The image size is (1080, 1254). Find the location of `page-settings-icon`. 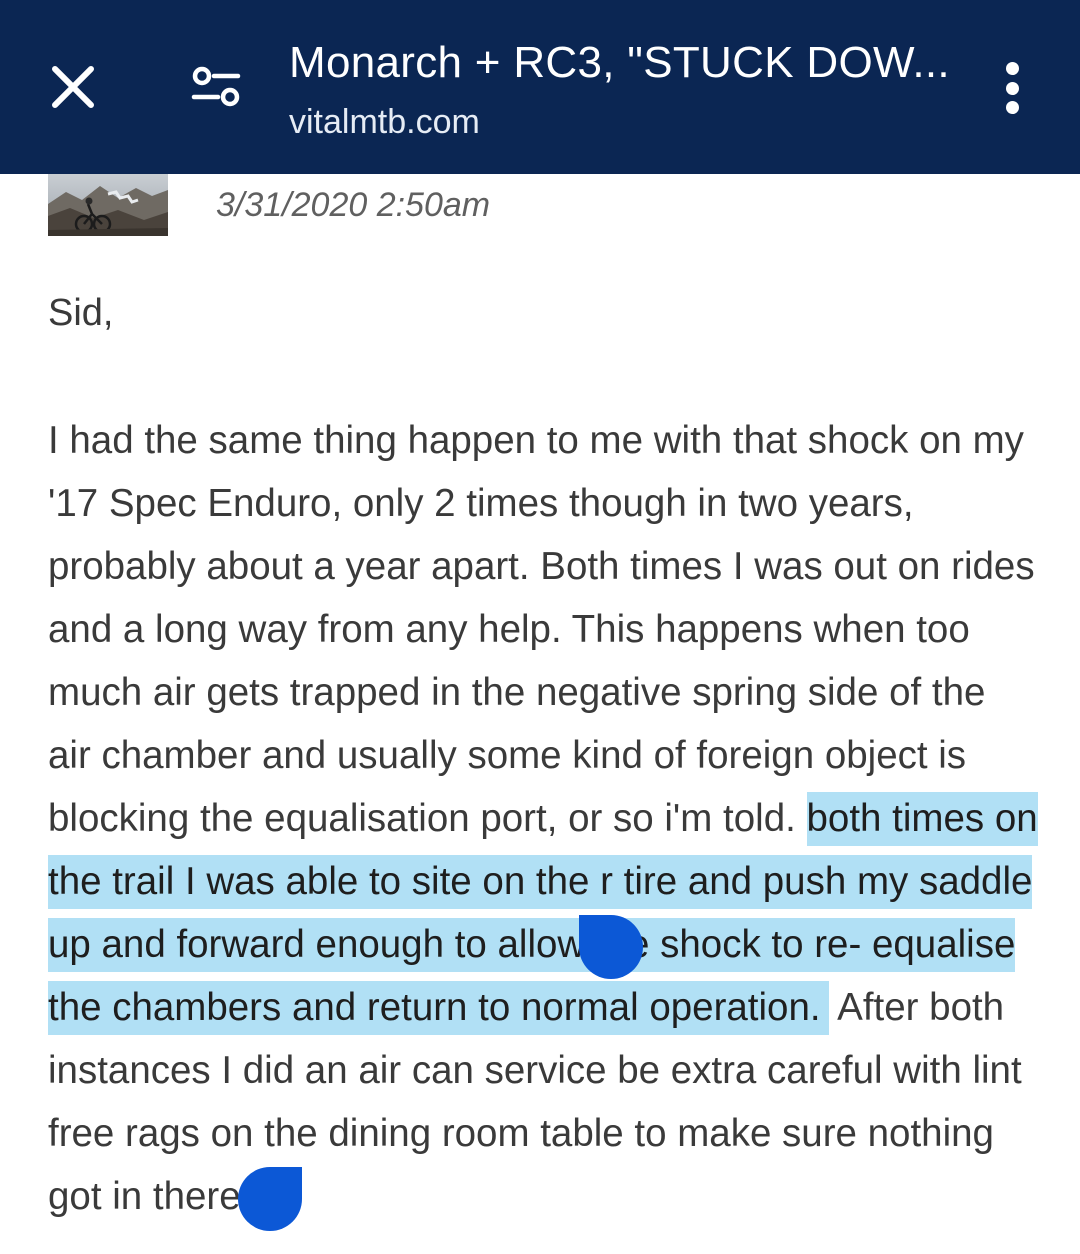

page-settings-icon is located at coordinates (216, 86).